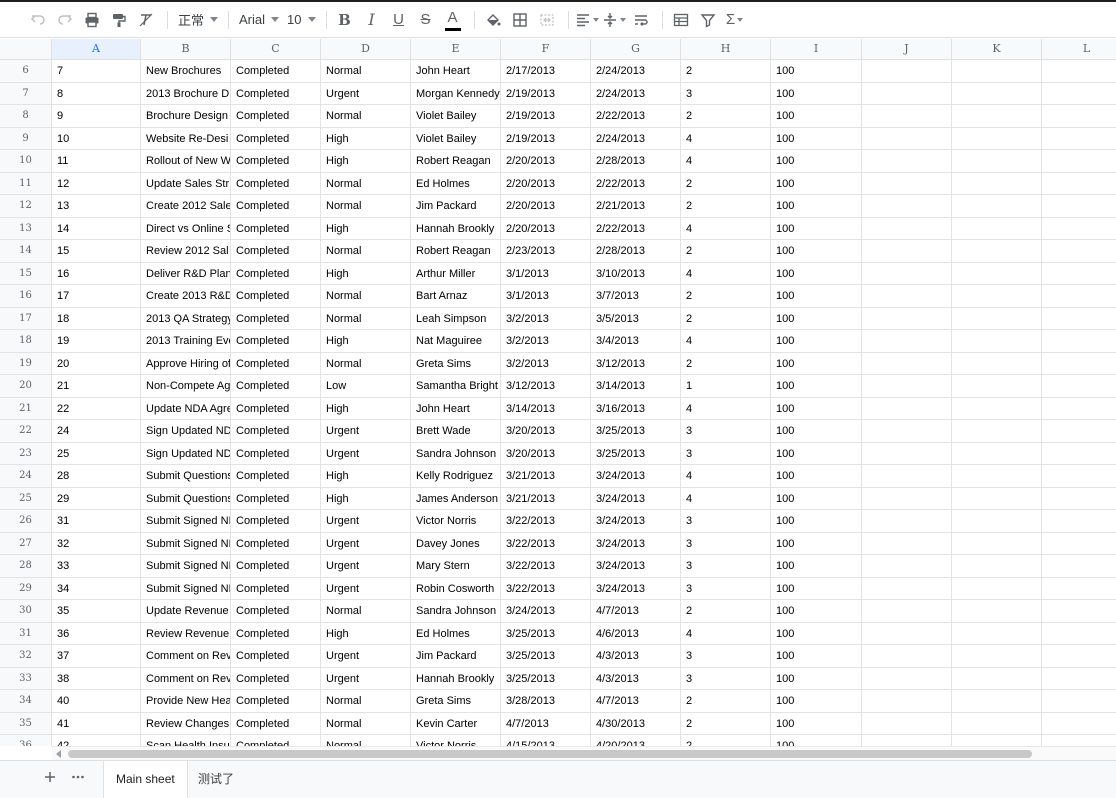 The width and height of the screenshot is (1116, 798). I want to click on cell-e: Jim Packard, so click(456, 206).